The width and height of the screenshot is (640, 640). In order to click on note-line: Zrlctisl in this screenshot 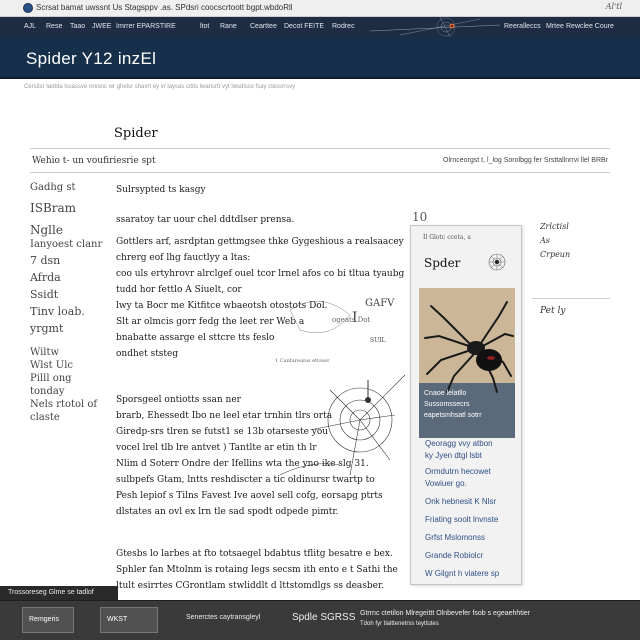, I will do `click(554, 226)`.